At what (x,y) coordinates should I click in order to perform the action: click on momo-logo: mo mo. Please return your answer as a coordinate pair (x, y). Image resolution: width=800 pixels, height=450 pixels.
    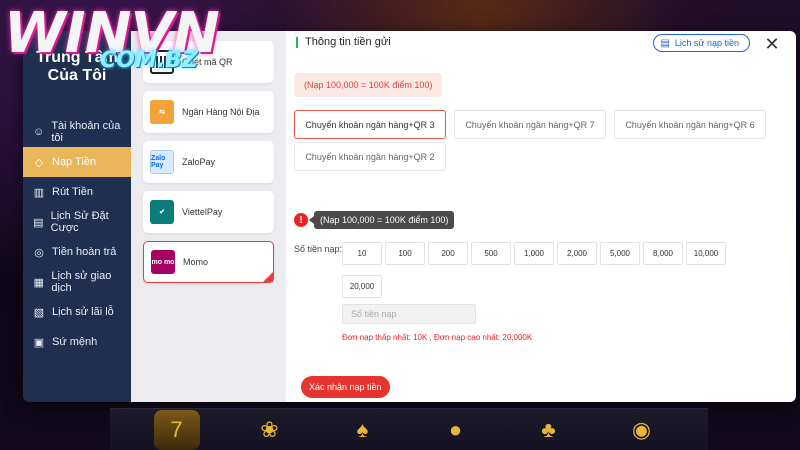
    Looking at the image, I should click on (163, 262).